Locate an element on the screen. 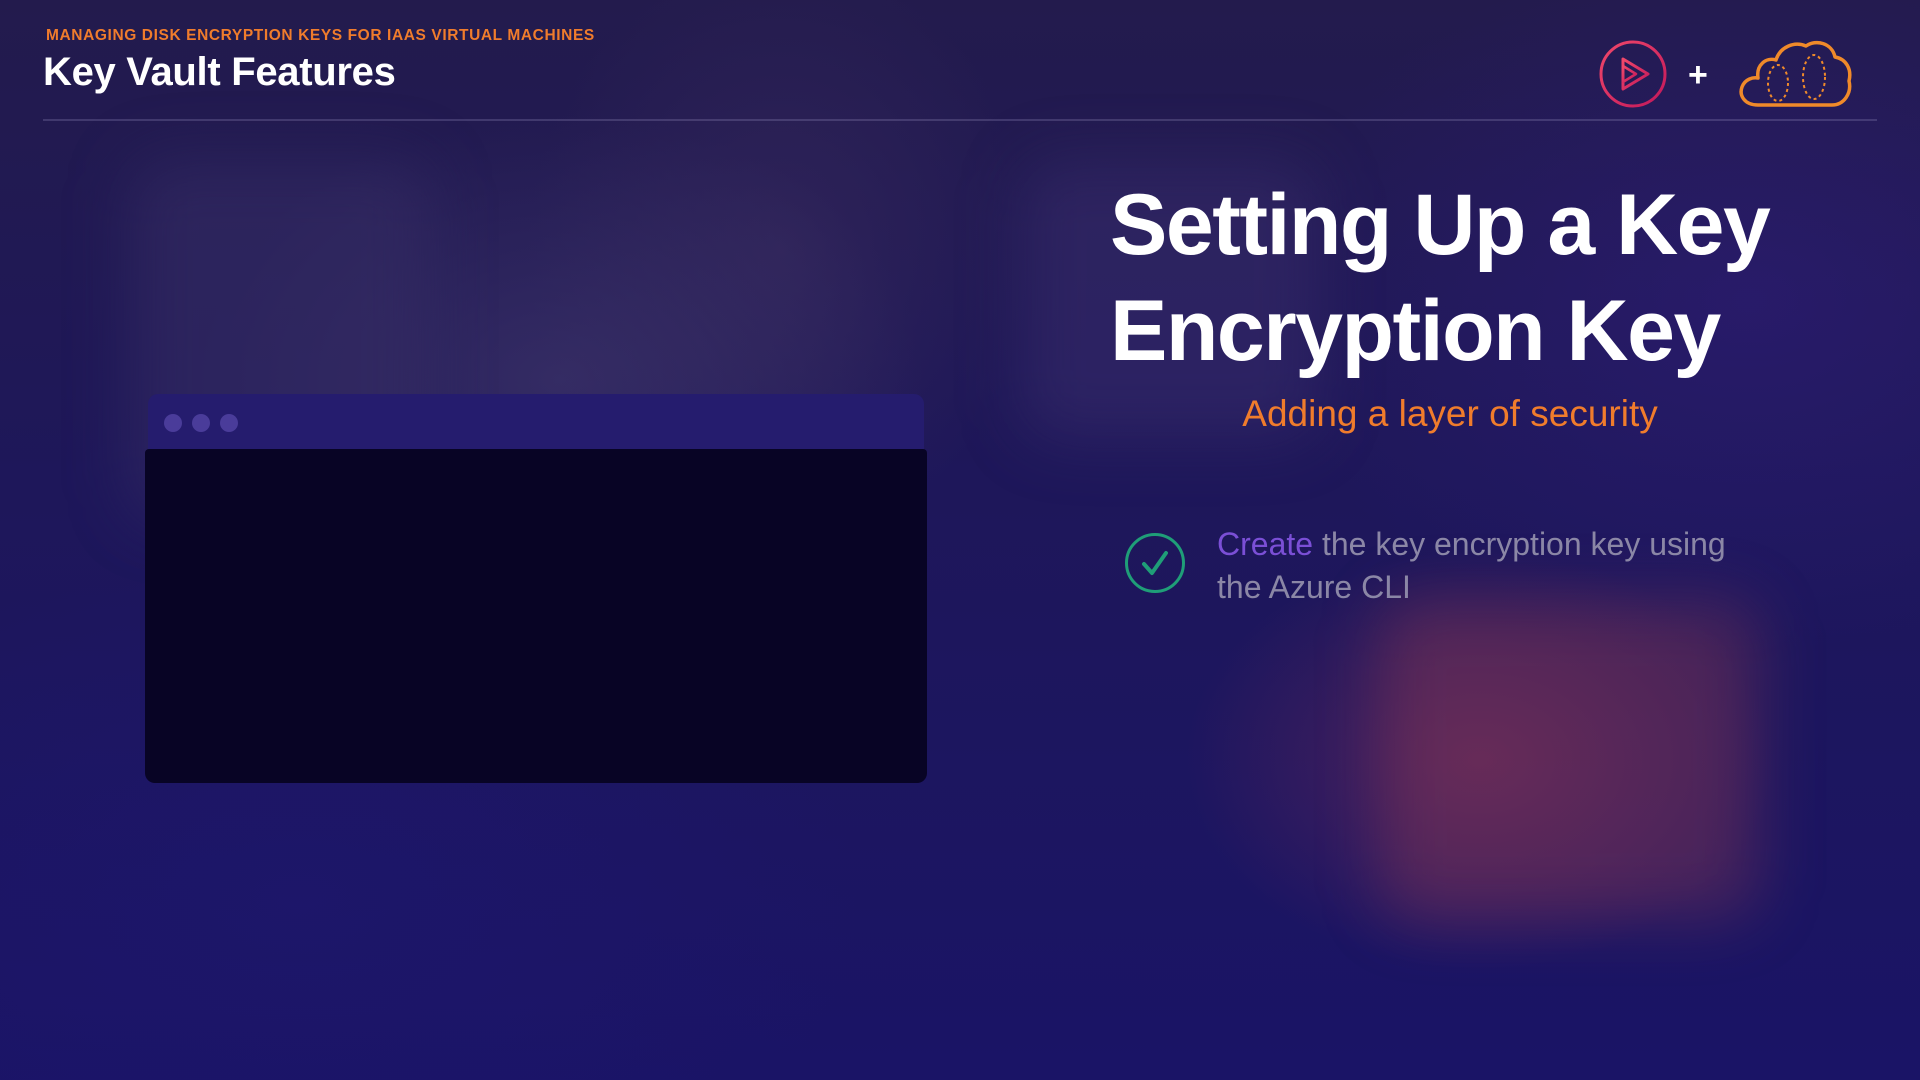 This screenshot has width=1920, height=1080. header-divider is located at coordinates (960, 120).